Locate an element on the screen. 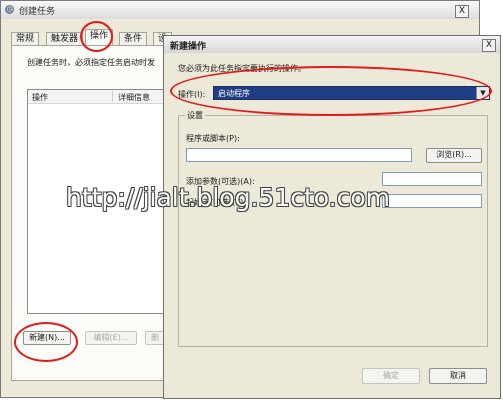  program-label: 程序或脚本(P): is located at coordinates (213, 138).